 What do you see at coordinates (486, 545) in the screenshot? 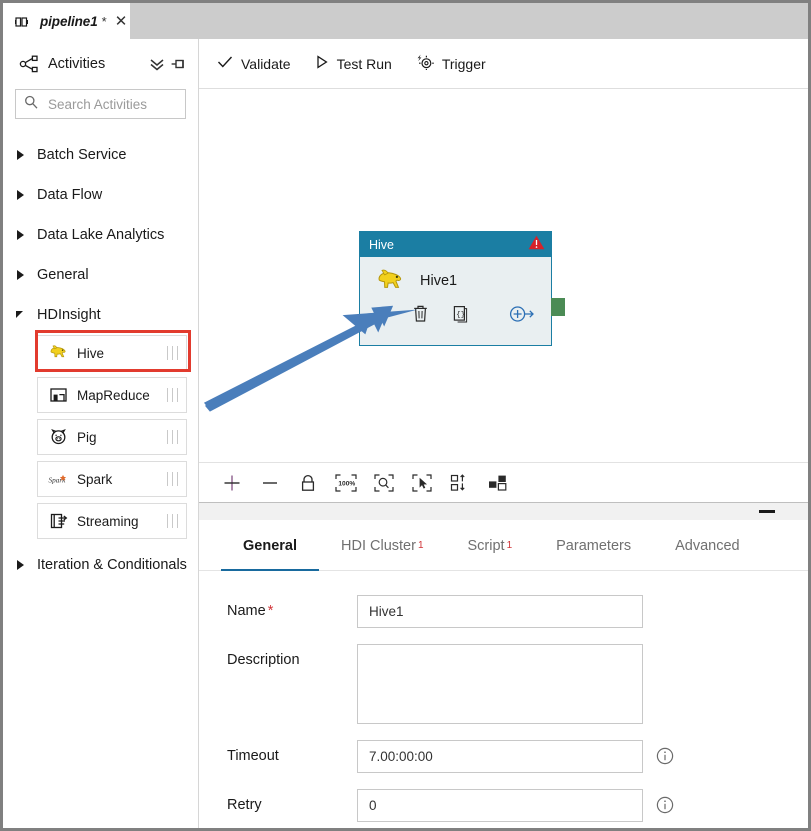
I see `tab-label: Script` at bounding box center [486, 545].